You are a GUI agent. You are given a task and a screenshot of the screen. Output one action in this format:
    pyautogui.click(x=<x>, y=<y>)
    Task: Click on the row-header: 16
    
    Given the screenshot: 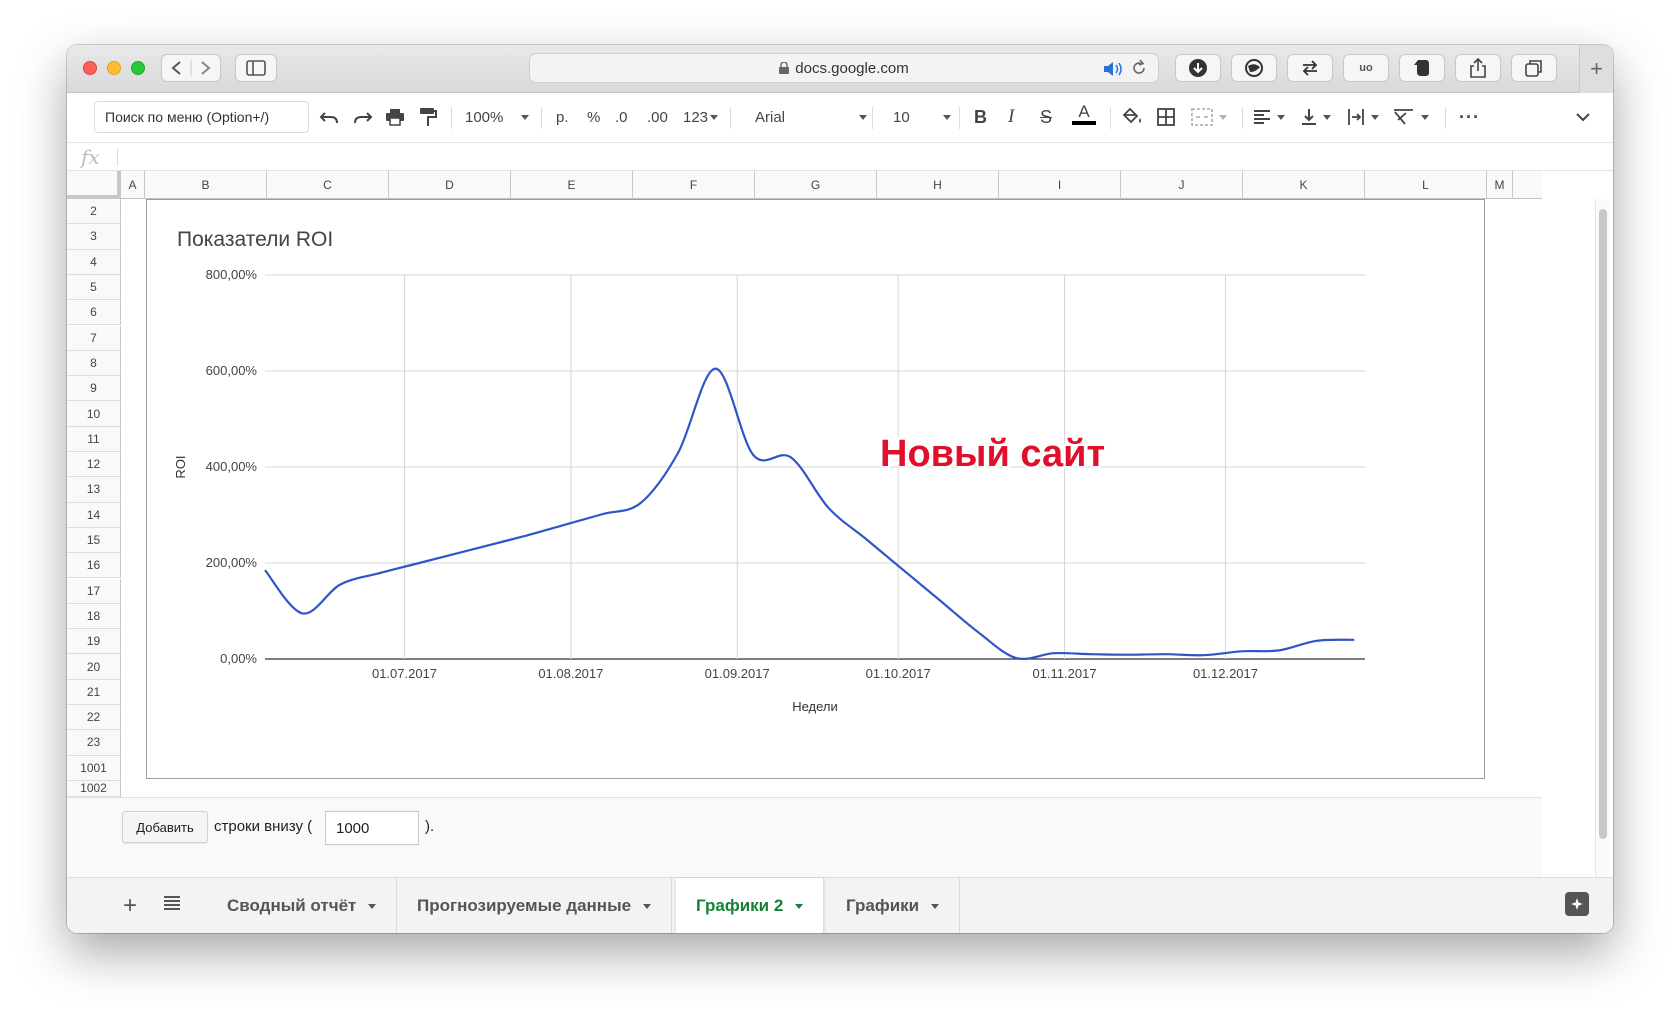 What is the action you would take?
    pyautogui.click(x=94, y=566)
    